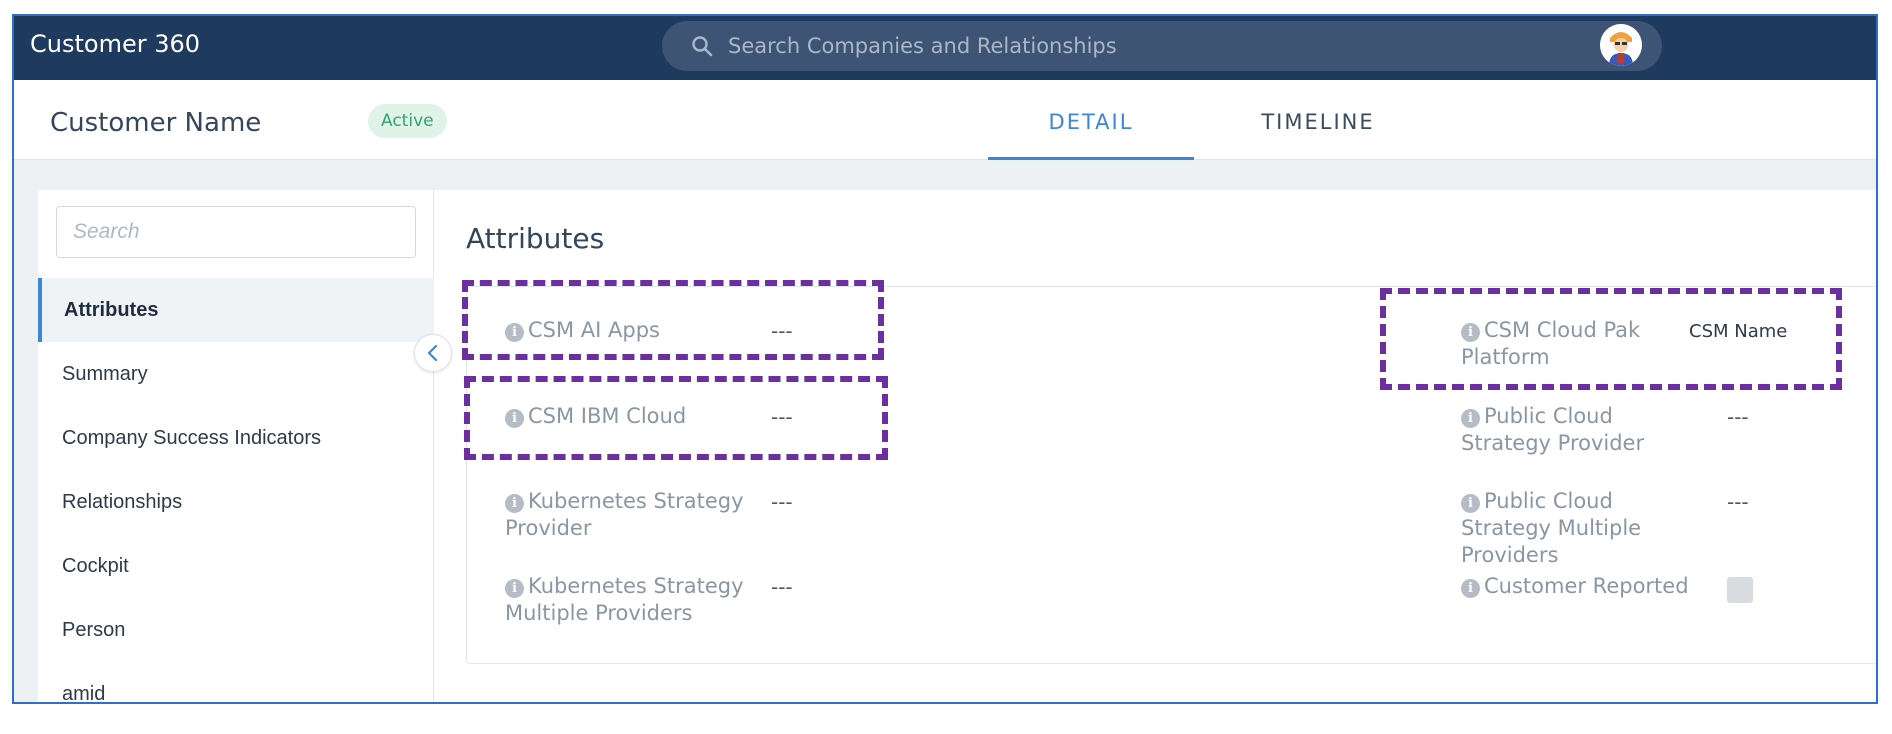  Describe the element at coordinates (156, 123) in the screenshot. I see `customer-name: Customer Name` at that location.